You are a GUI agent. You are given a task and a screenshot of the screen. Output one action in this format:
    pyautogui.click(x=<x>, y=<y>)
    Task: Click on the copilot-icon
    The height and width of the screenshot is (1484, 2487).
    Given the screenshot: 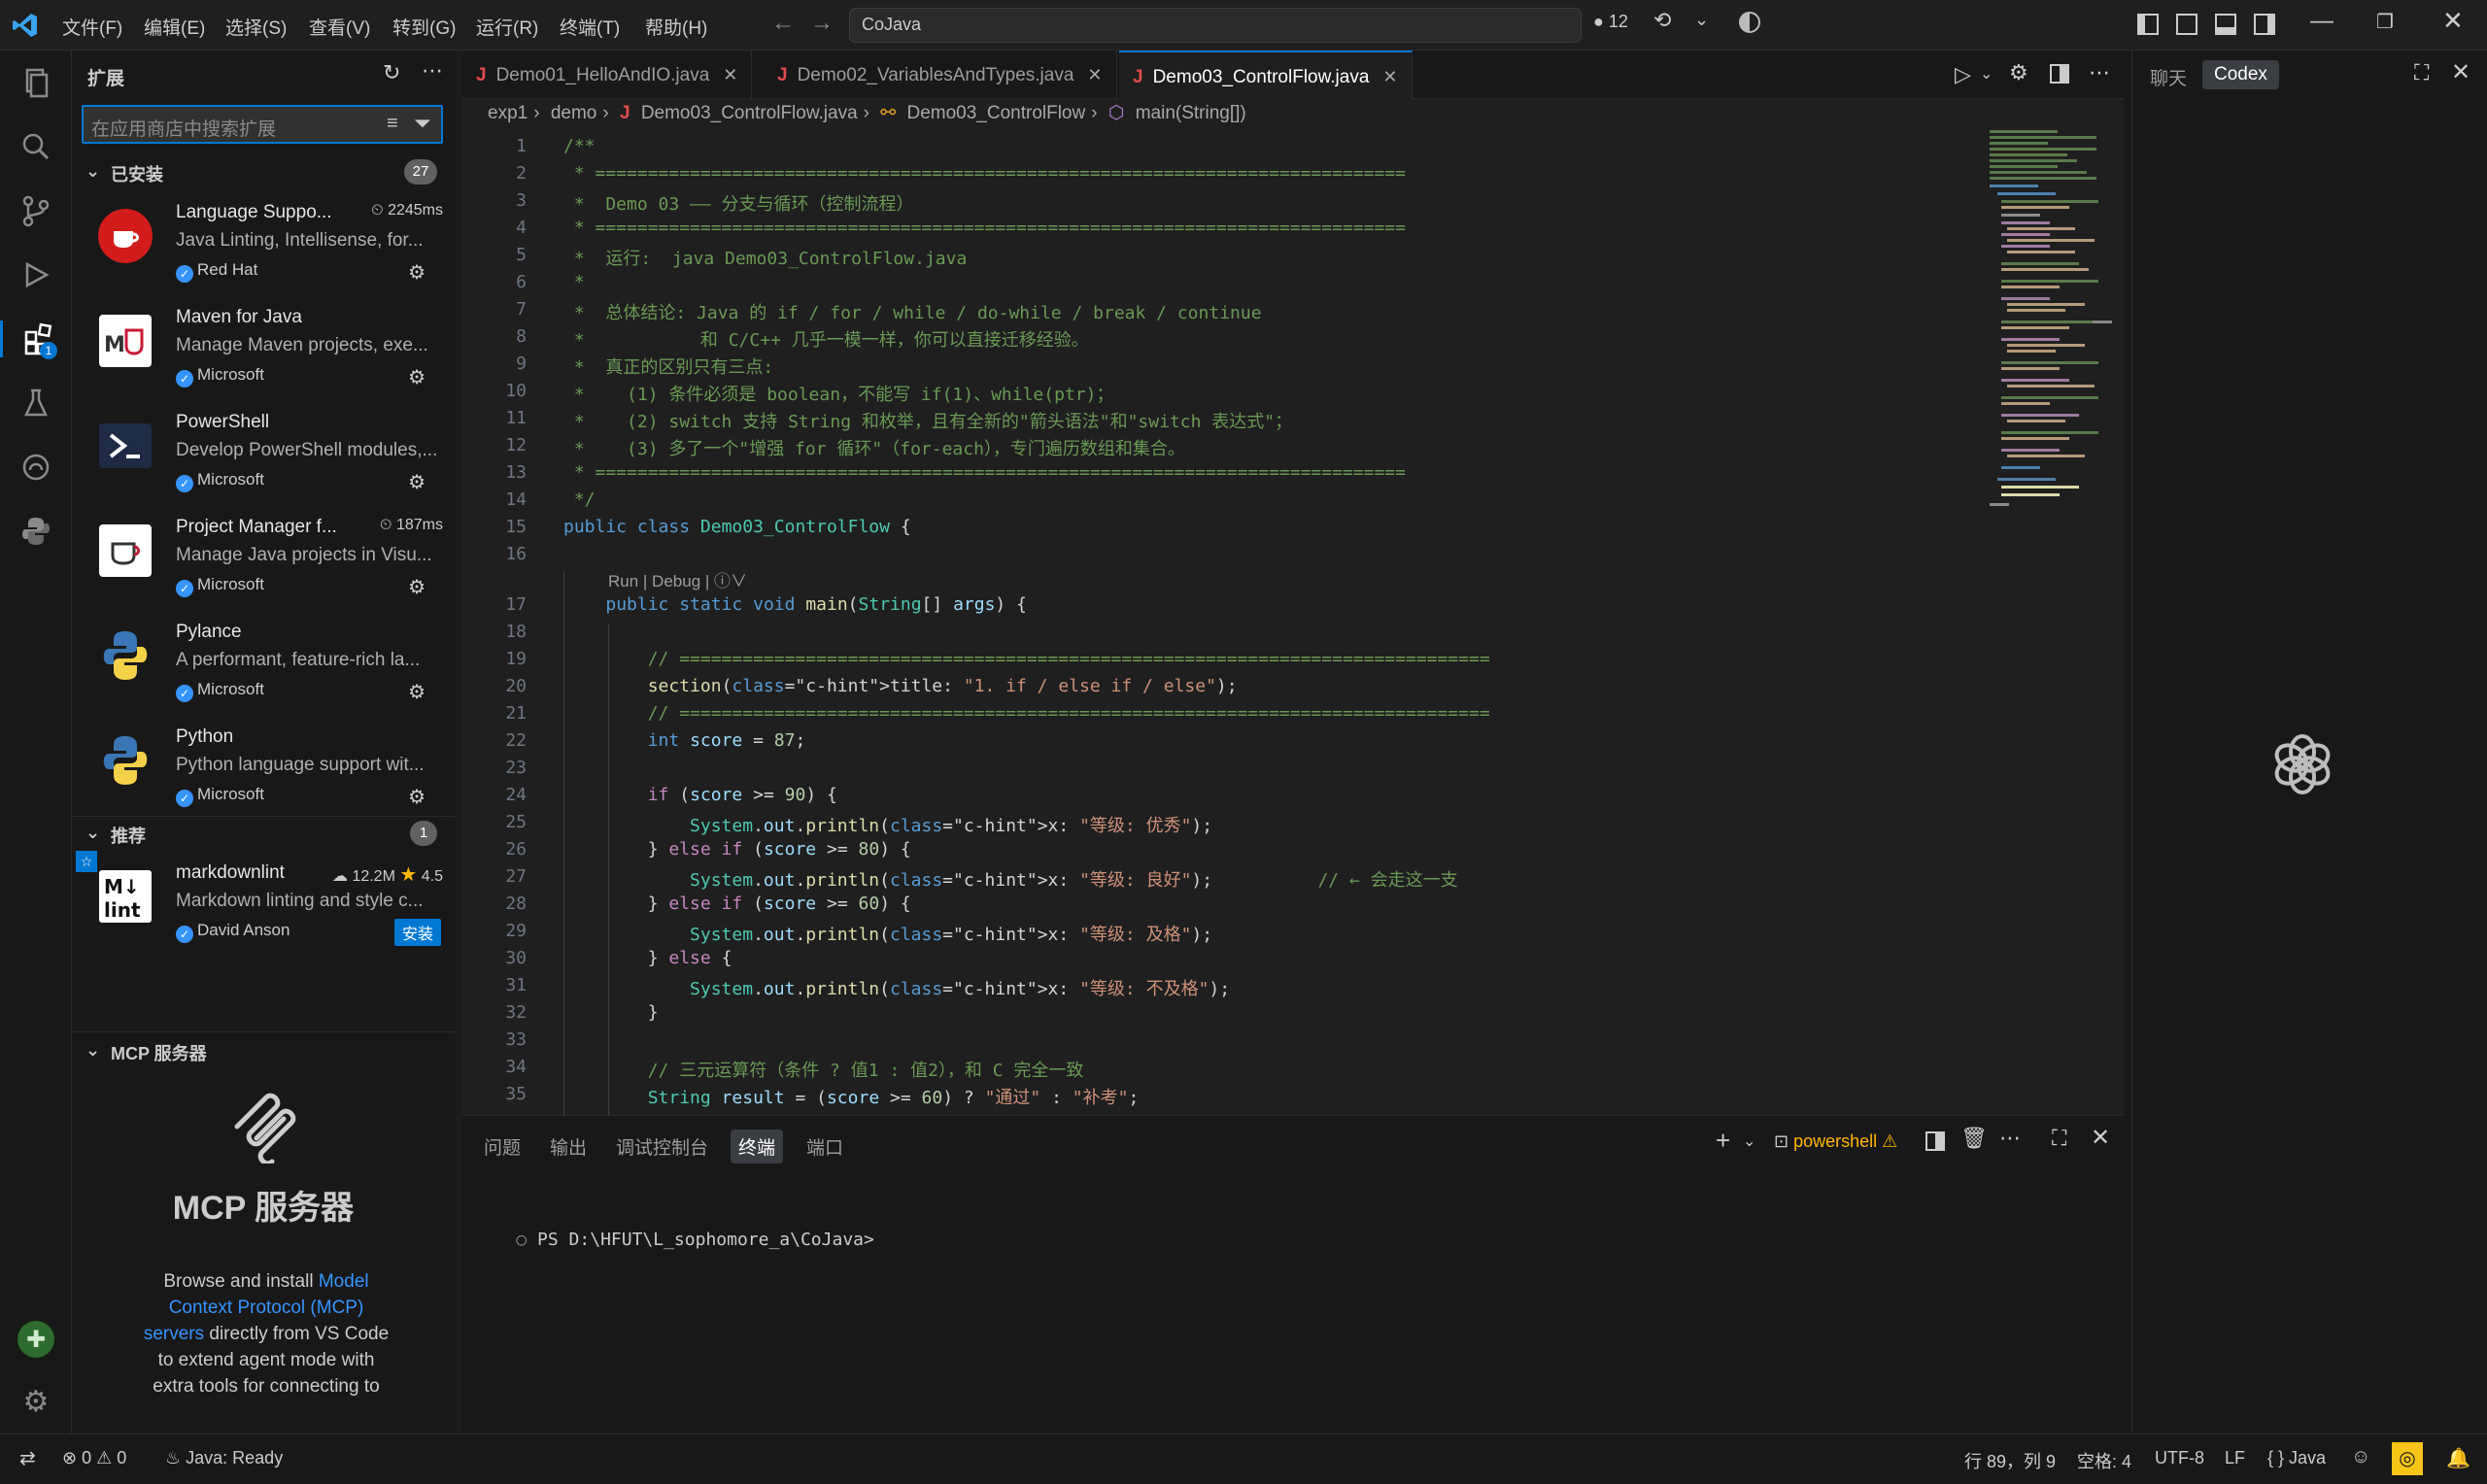 What is the action you would take?
    pyautogui.click(x=35, y=467)
    